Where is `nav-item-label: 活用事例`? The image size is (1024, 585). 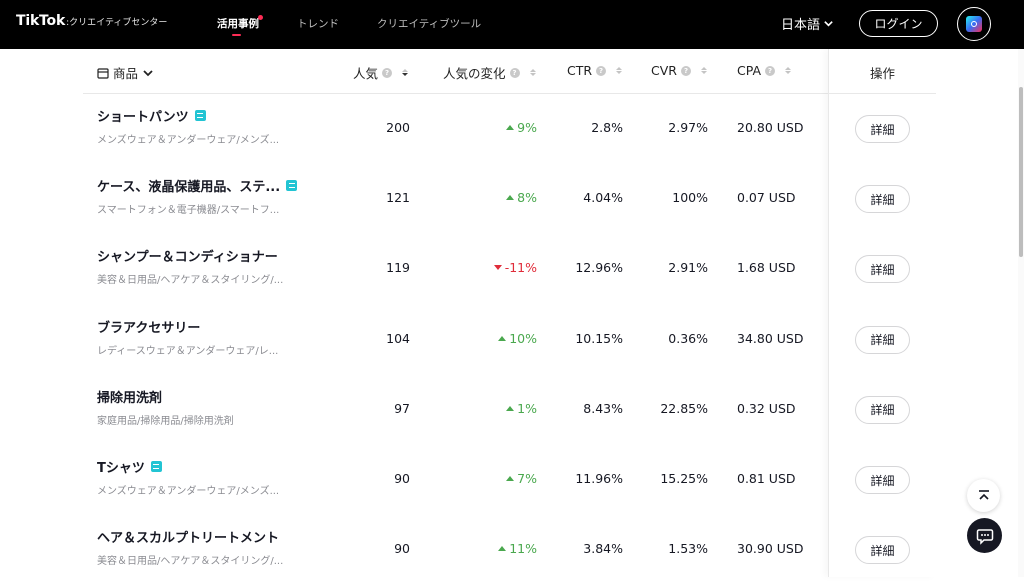 nav-item-label: 活用事例 is located at coordinates (238, 24).